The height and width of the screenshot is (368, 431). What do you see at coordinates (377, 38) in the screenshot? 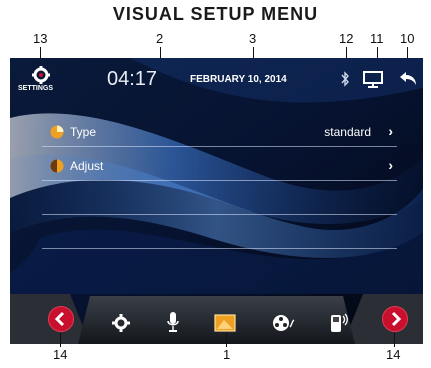
I see `callout-11: 11` at bounding box center [377, 38].